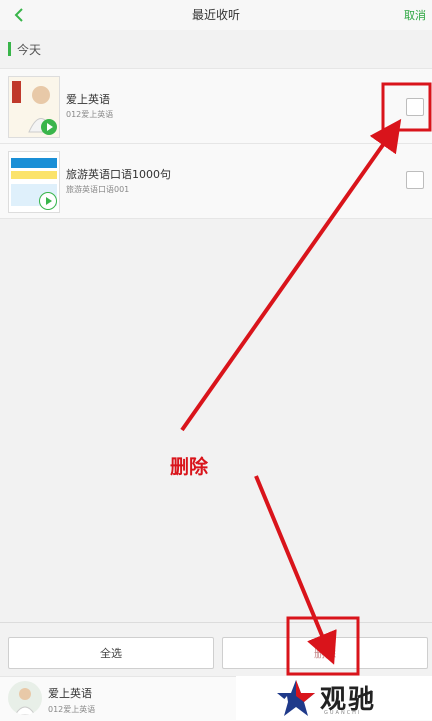 This screenshot has height=721, width=432. Describe the element at coordinates (25, 701) in the screenshot. I see `player-cover-art` at that location.